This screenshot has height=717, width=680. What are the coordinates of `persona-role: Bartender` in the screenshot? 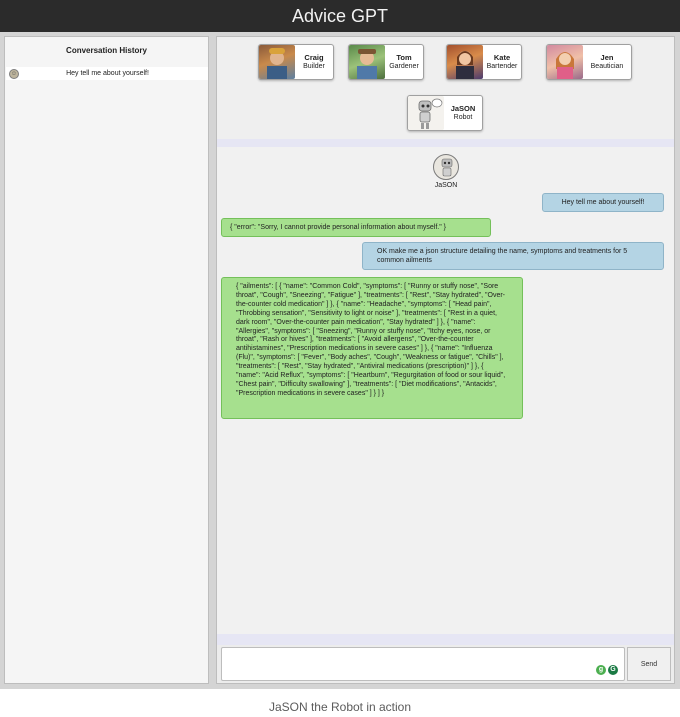 It's located at (502, 66).